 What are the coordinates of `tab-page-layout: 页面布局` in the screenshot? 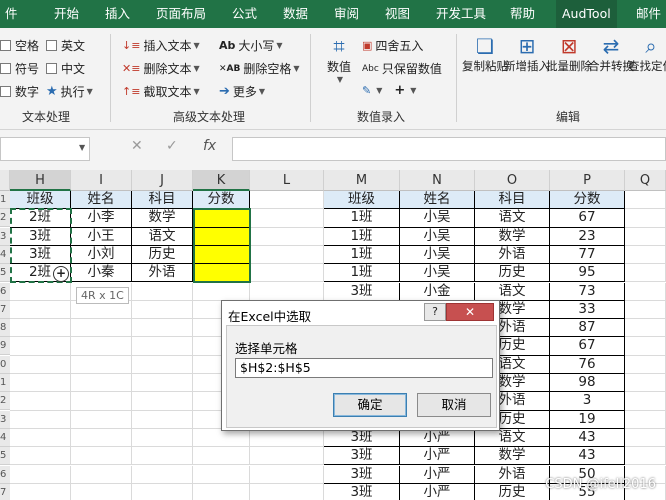 It's located at (181, 14).